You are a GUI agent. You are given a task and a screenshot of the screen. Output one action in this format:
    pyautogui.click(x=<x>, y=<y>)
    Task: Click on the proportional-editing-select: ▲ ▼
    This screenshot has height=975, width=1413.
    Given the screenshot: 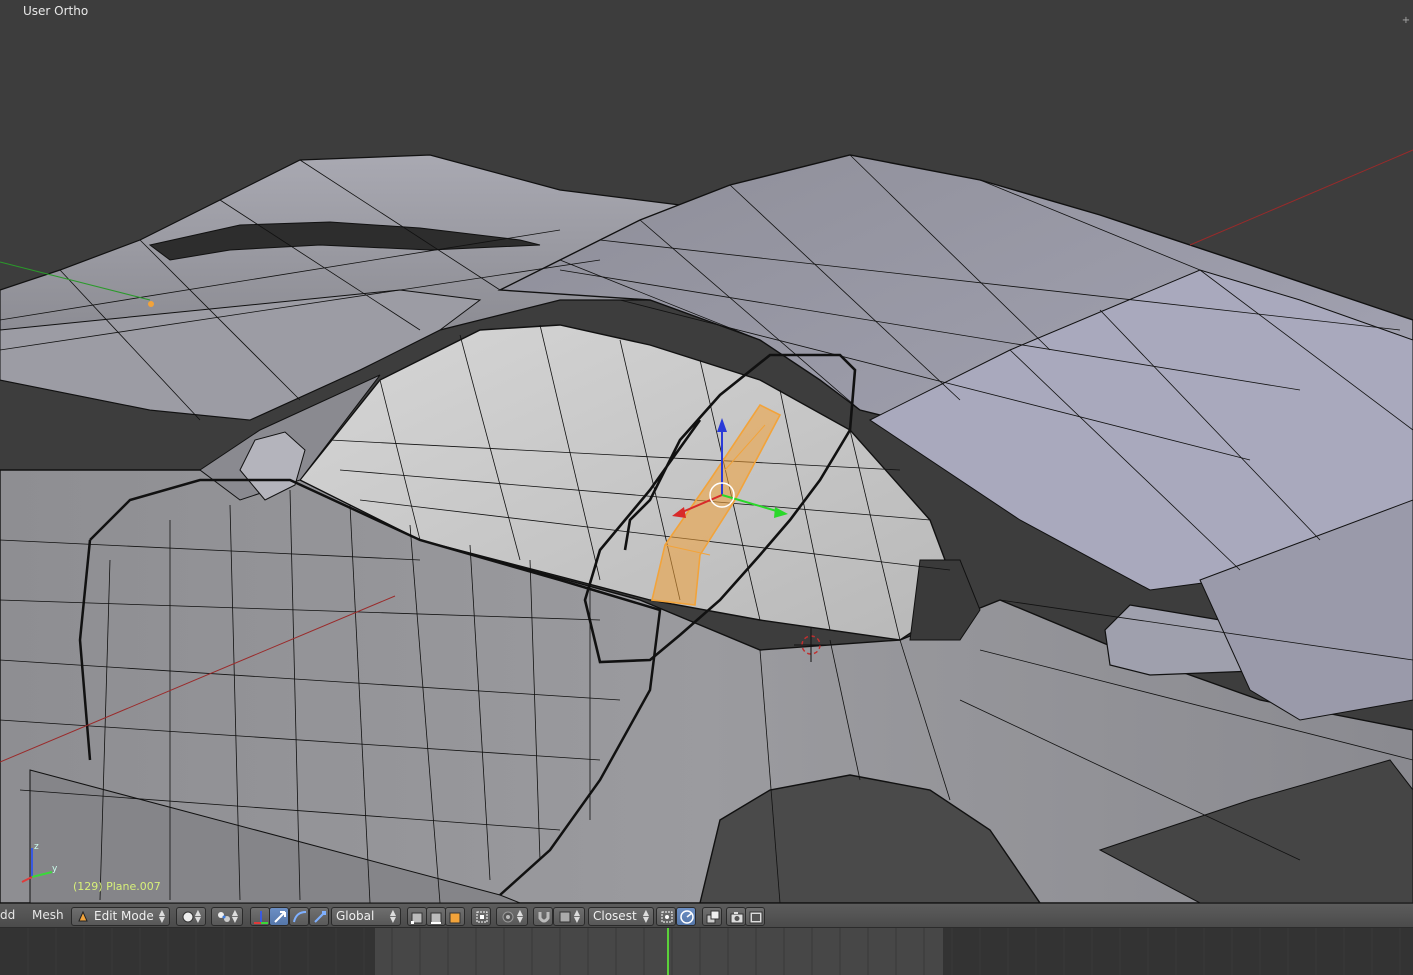 What is the action you would take?
    pyautogui.click(x=512, y=916)
    